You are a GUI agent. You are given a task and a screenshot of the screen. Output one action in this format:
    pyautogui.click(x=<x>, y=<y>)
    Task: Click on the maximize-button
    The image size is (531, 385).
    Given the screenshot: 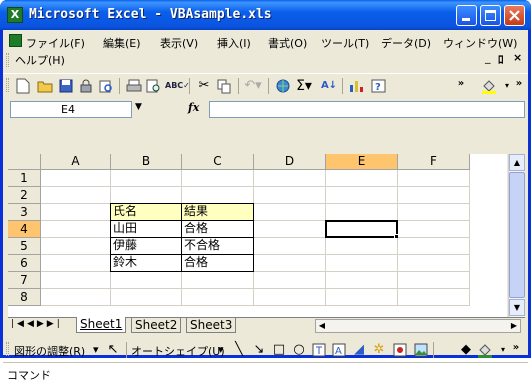 What is the action you would take?
    pyautogui.click(x=490, y=15)
    